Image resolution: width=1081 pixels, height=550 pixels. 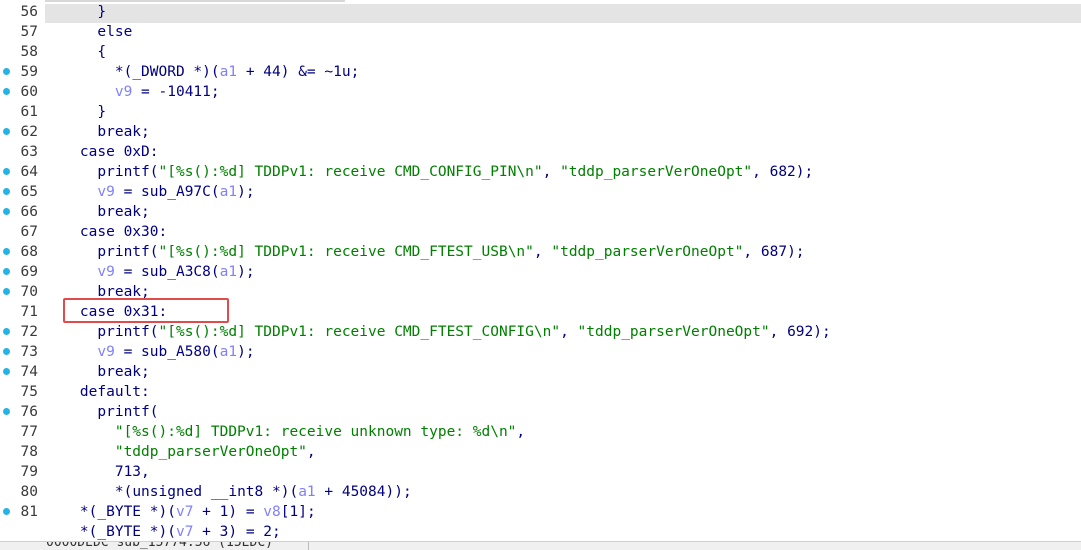 I want to click on code-line: 69 v9 = sub_A3C8(a1);, so click(x=540, y=272).